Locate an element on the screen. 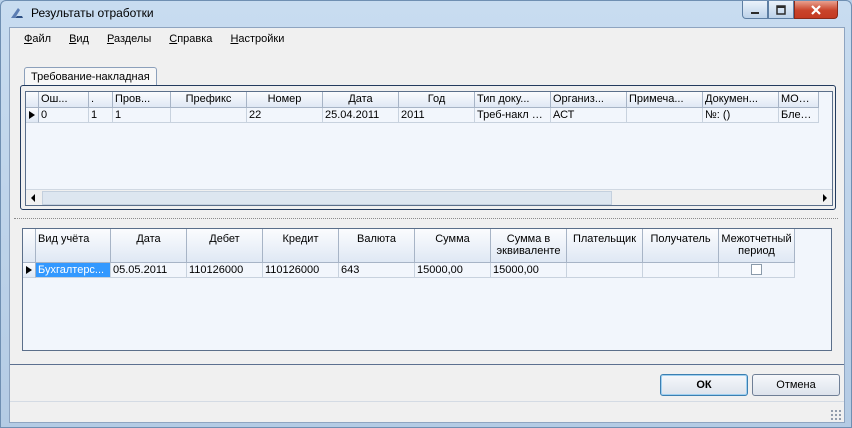 The image size is (852, 428). minimize-button is located at coordinates (755, 10).